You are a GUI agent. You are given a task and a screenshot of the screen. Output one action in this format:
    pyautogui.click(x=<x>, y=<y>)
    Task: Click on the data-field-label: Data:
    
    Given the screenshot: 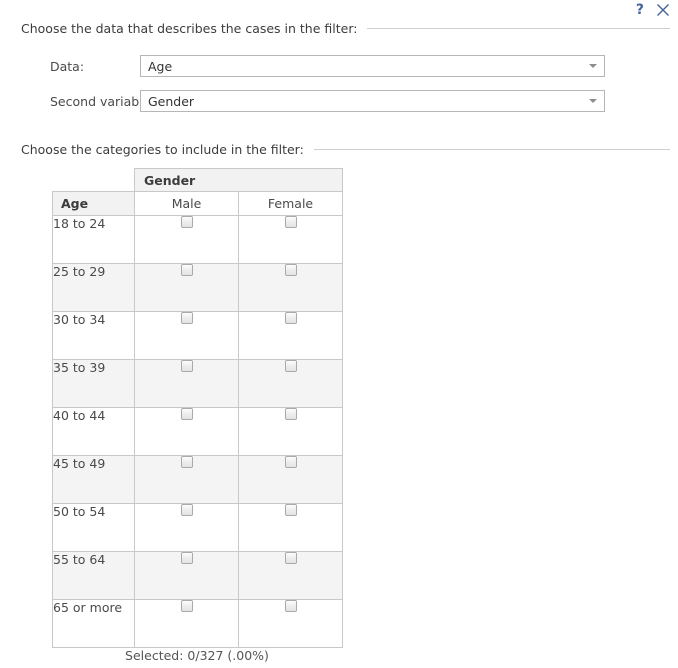 What is the action you would take?
    pyautogui.click(x=67, y=66)
    